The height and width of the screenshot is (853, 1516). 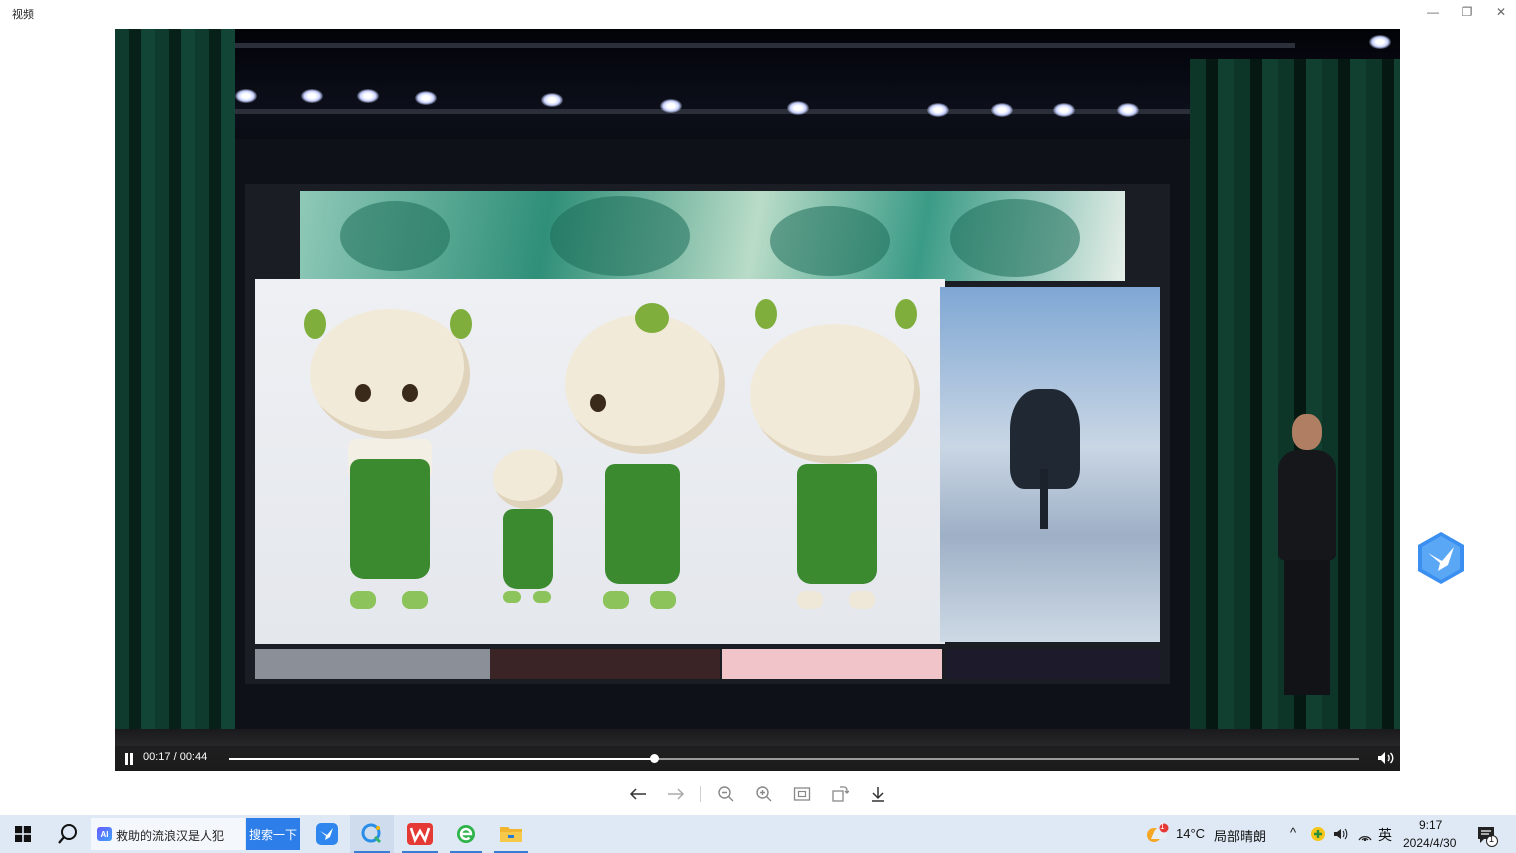 I want to click on progress-fill, so click(x=441, y=759).